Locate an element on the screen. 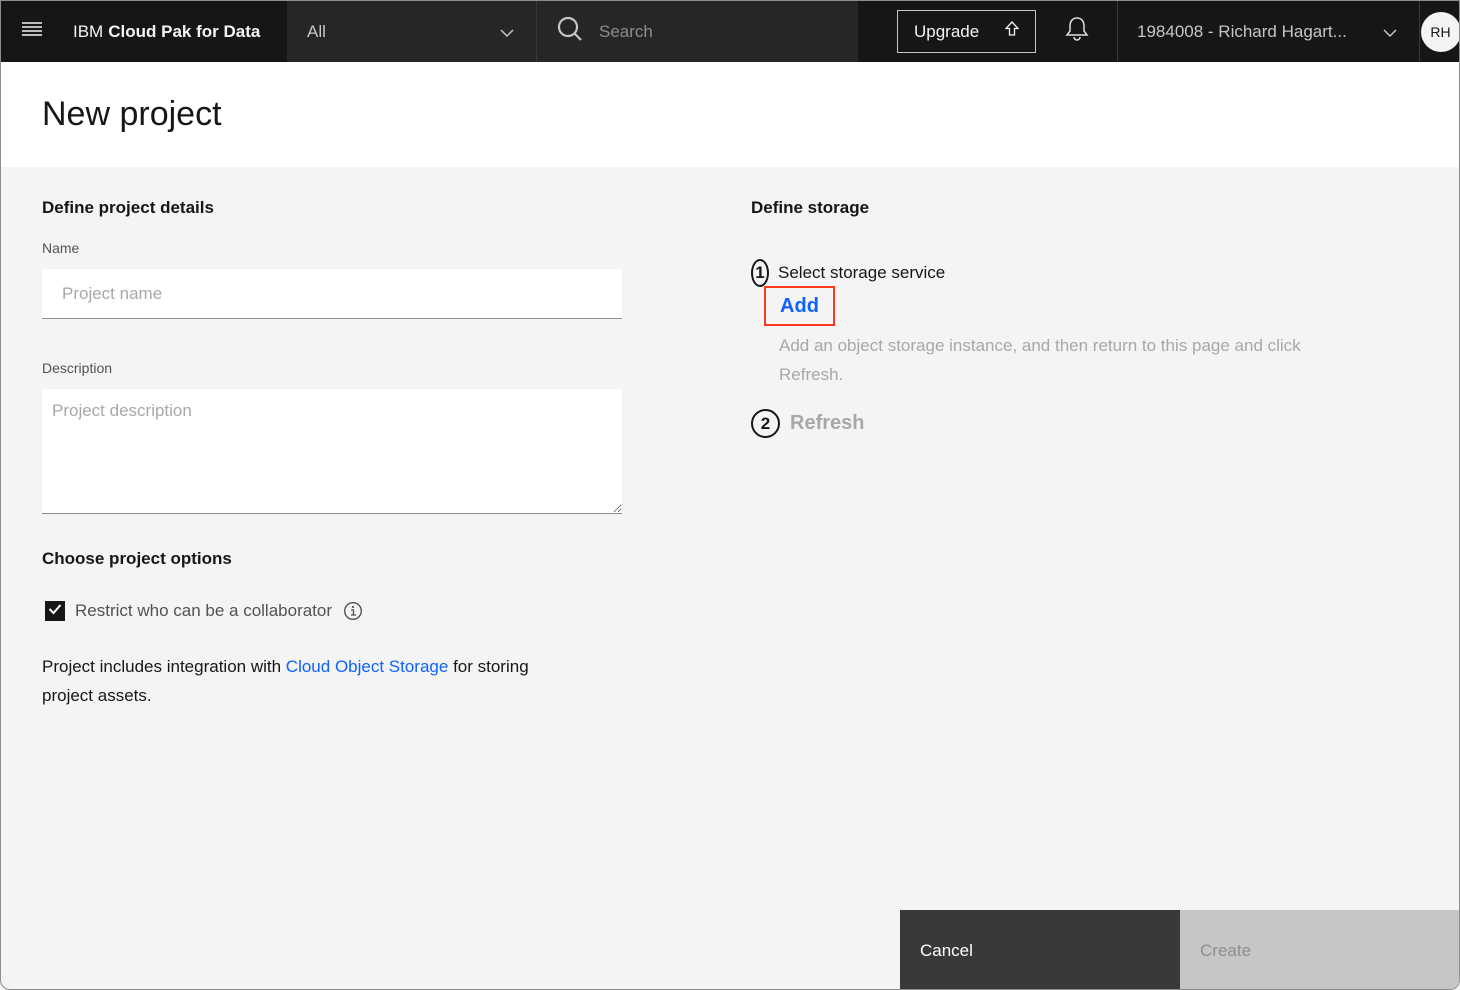 The image size is (1460, 990). storage-heading: Define storage is located at coordinates (810, 207).